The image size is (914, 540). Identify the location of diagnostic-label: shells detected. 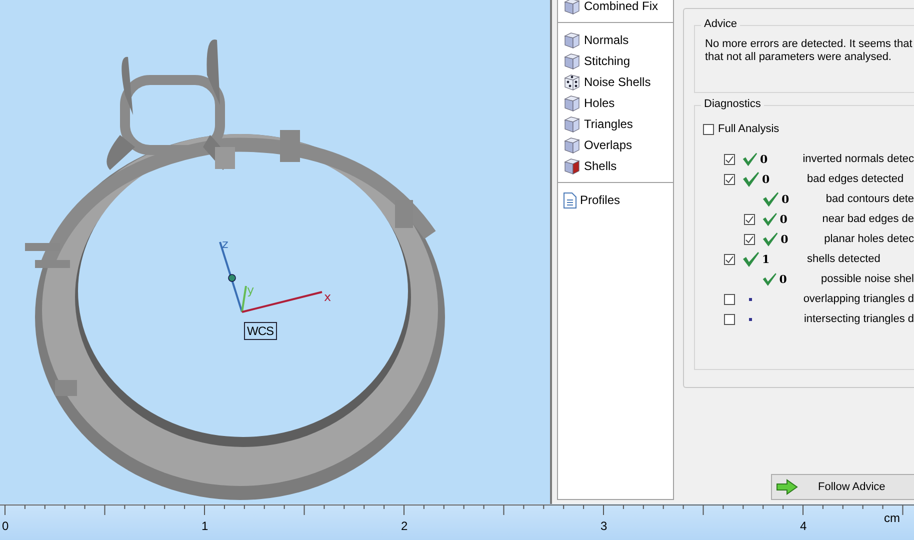
(843, 259).